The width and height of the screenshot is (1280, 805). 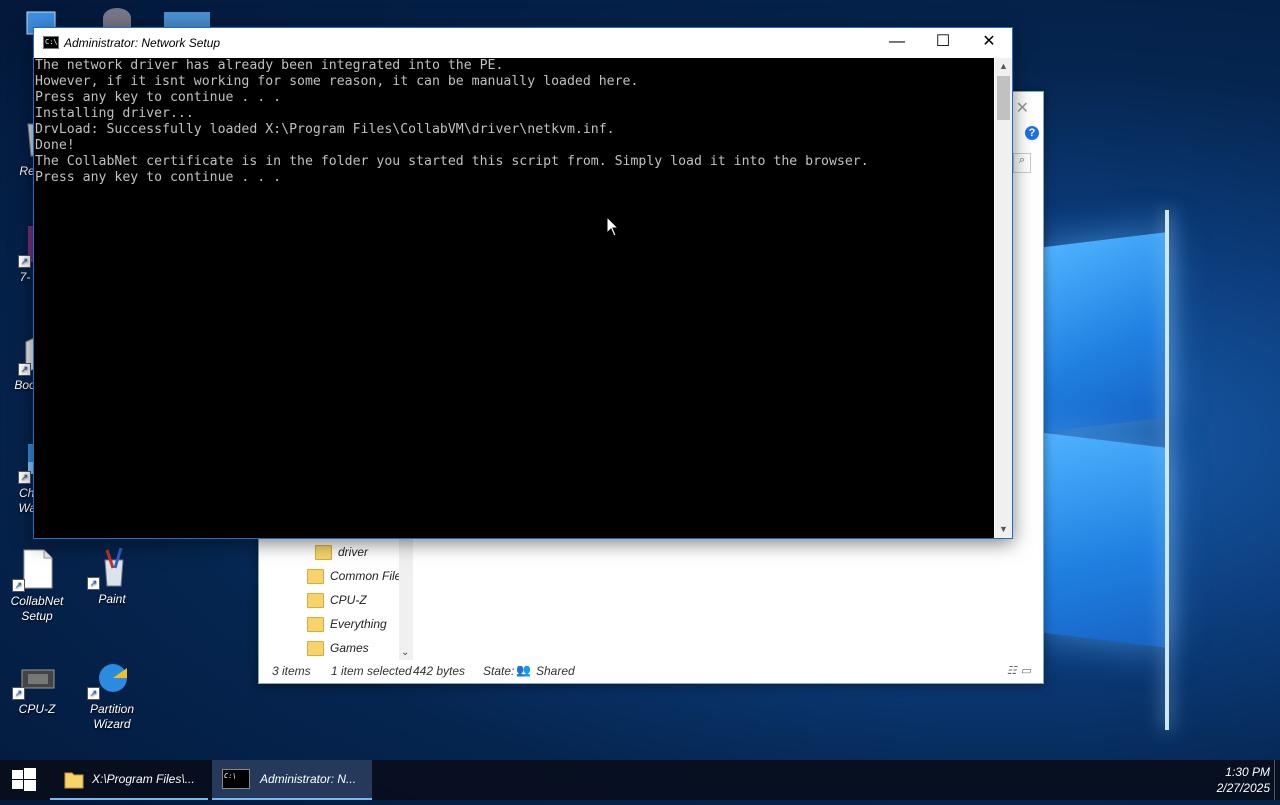 I want to click on desktop-icon-collabnet-setup: ↗ CollabNet Setup, so click(x=37, y=586).